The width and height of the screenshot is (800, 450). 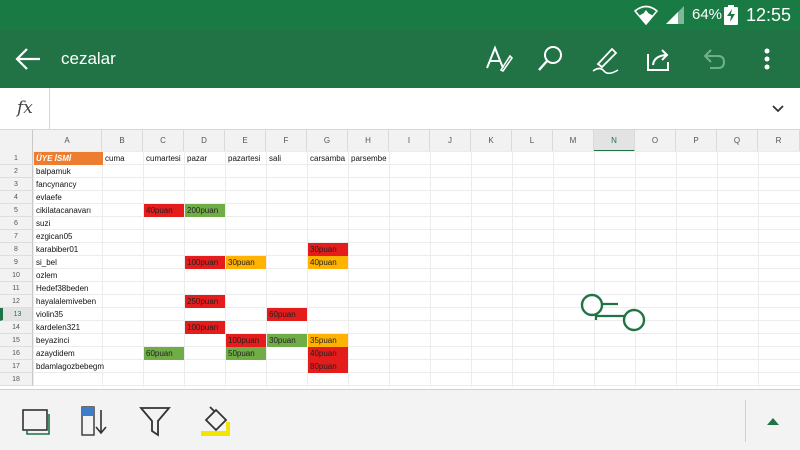 What do you see at coordinates (205, 210) in the screenshot?
I see `penalty-cell: 200puan` at bounding box center [205, 210].